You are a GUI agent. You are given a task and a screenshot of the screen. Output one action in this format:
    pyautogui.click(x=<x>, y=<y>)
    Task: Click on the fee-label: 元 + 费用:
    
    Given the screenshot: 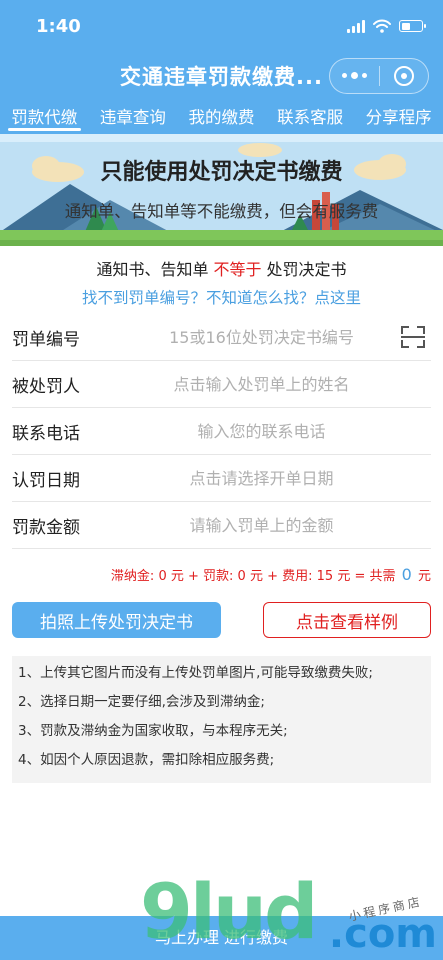 What is the action you would take?
    pyautogui.click(x=281, y=576)
    